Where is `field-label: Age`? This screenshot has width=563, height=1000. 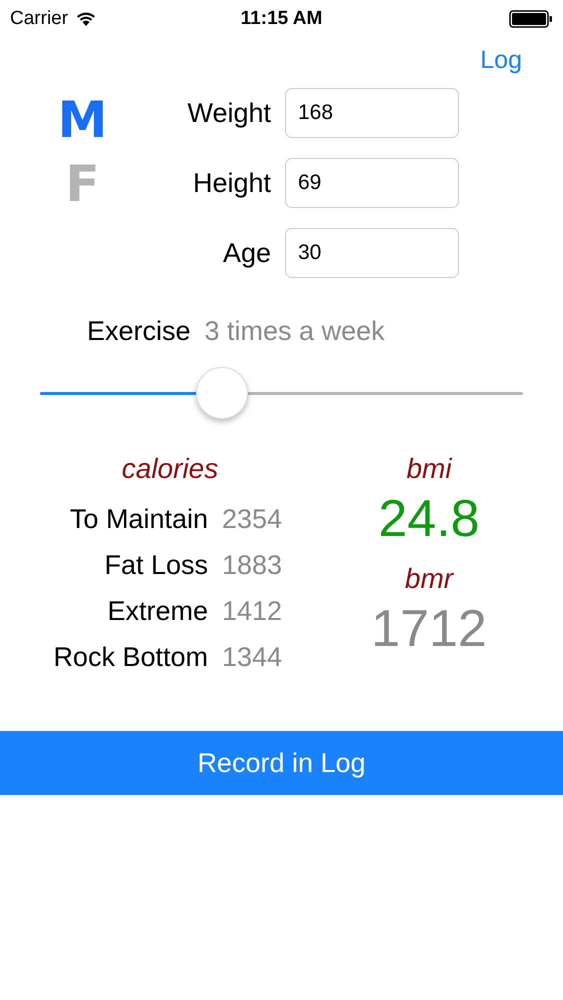
field-label: Age is located at coordinates (246, 253).